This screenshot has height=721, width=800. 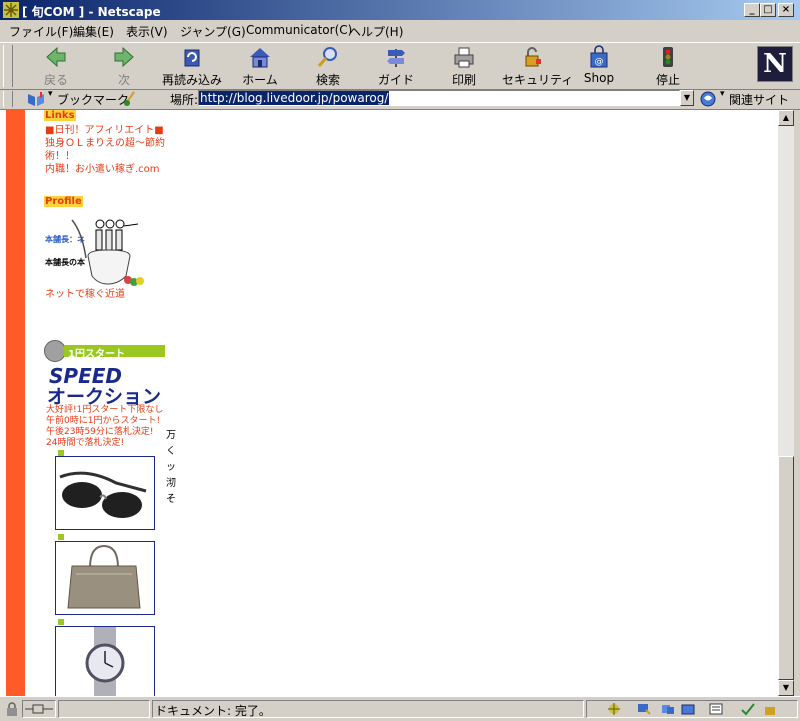 What do you see at coordinates (36, 99) in the screenshot?
I see `bookmark-icon` at bounding box center [36, 99].